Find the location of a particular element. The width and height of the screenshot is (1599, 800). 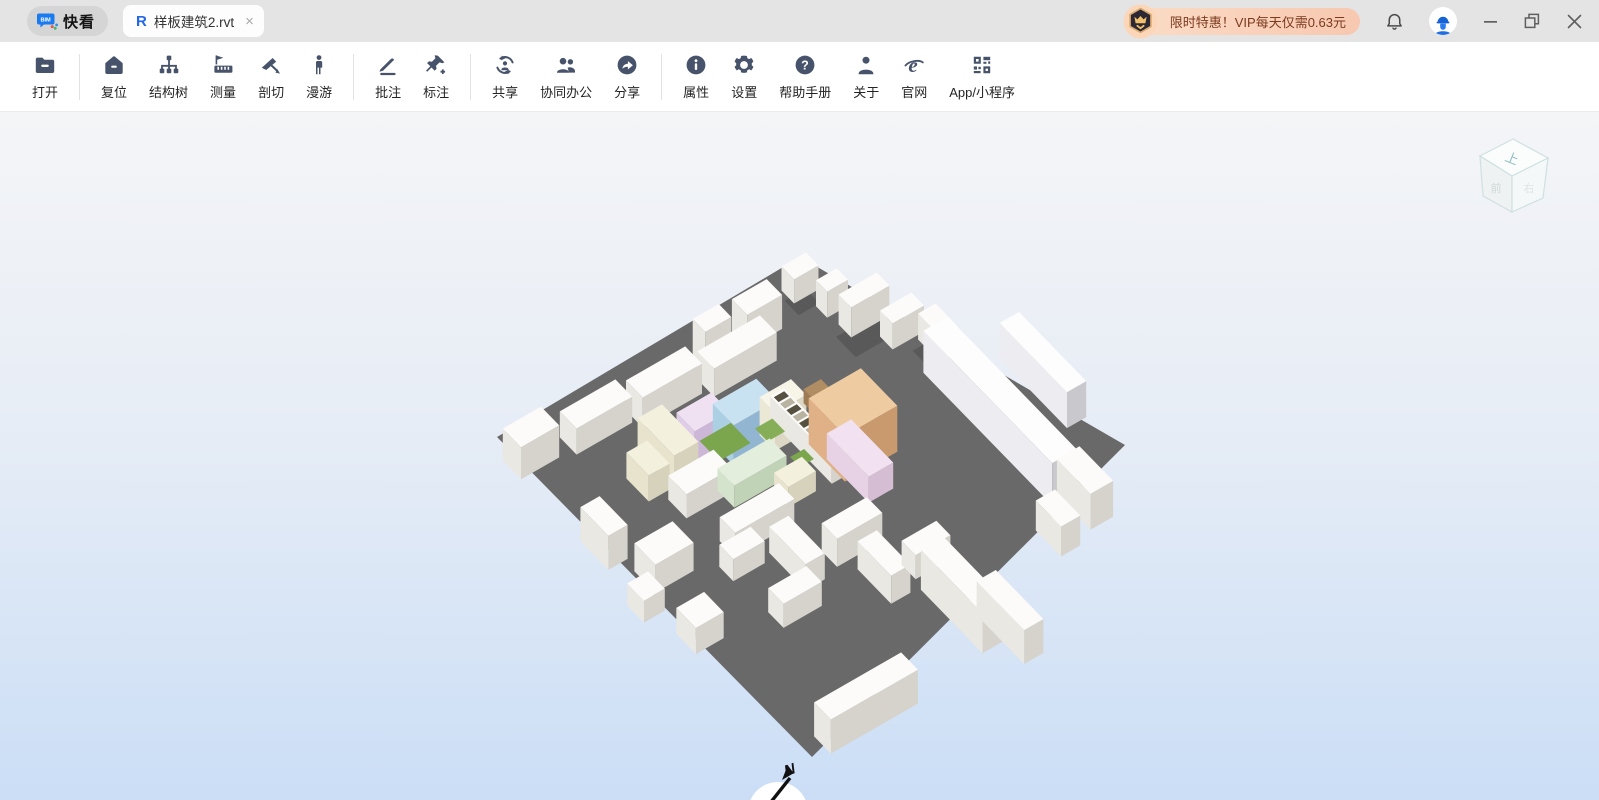

tool-about: 关于 is located at coordinates (866, 77).